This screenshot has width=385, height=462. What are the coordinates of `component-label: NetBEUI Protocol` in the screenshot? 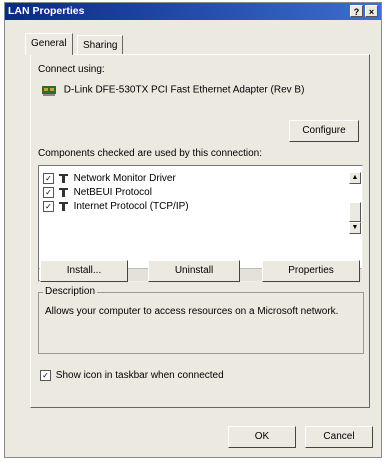 It's located at (112, 192).